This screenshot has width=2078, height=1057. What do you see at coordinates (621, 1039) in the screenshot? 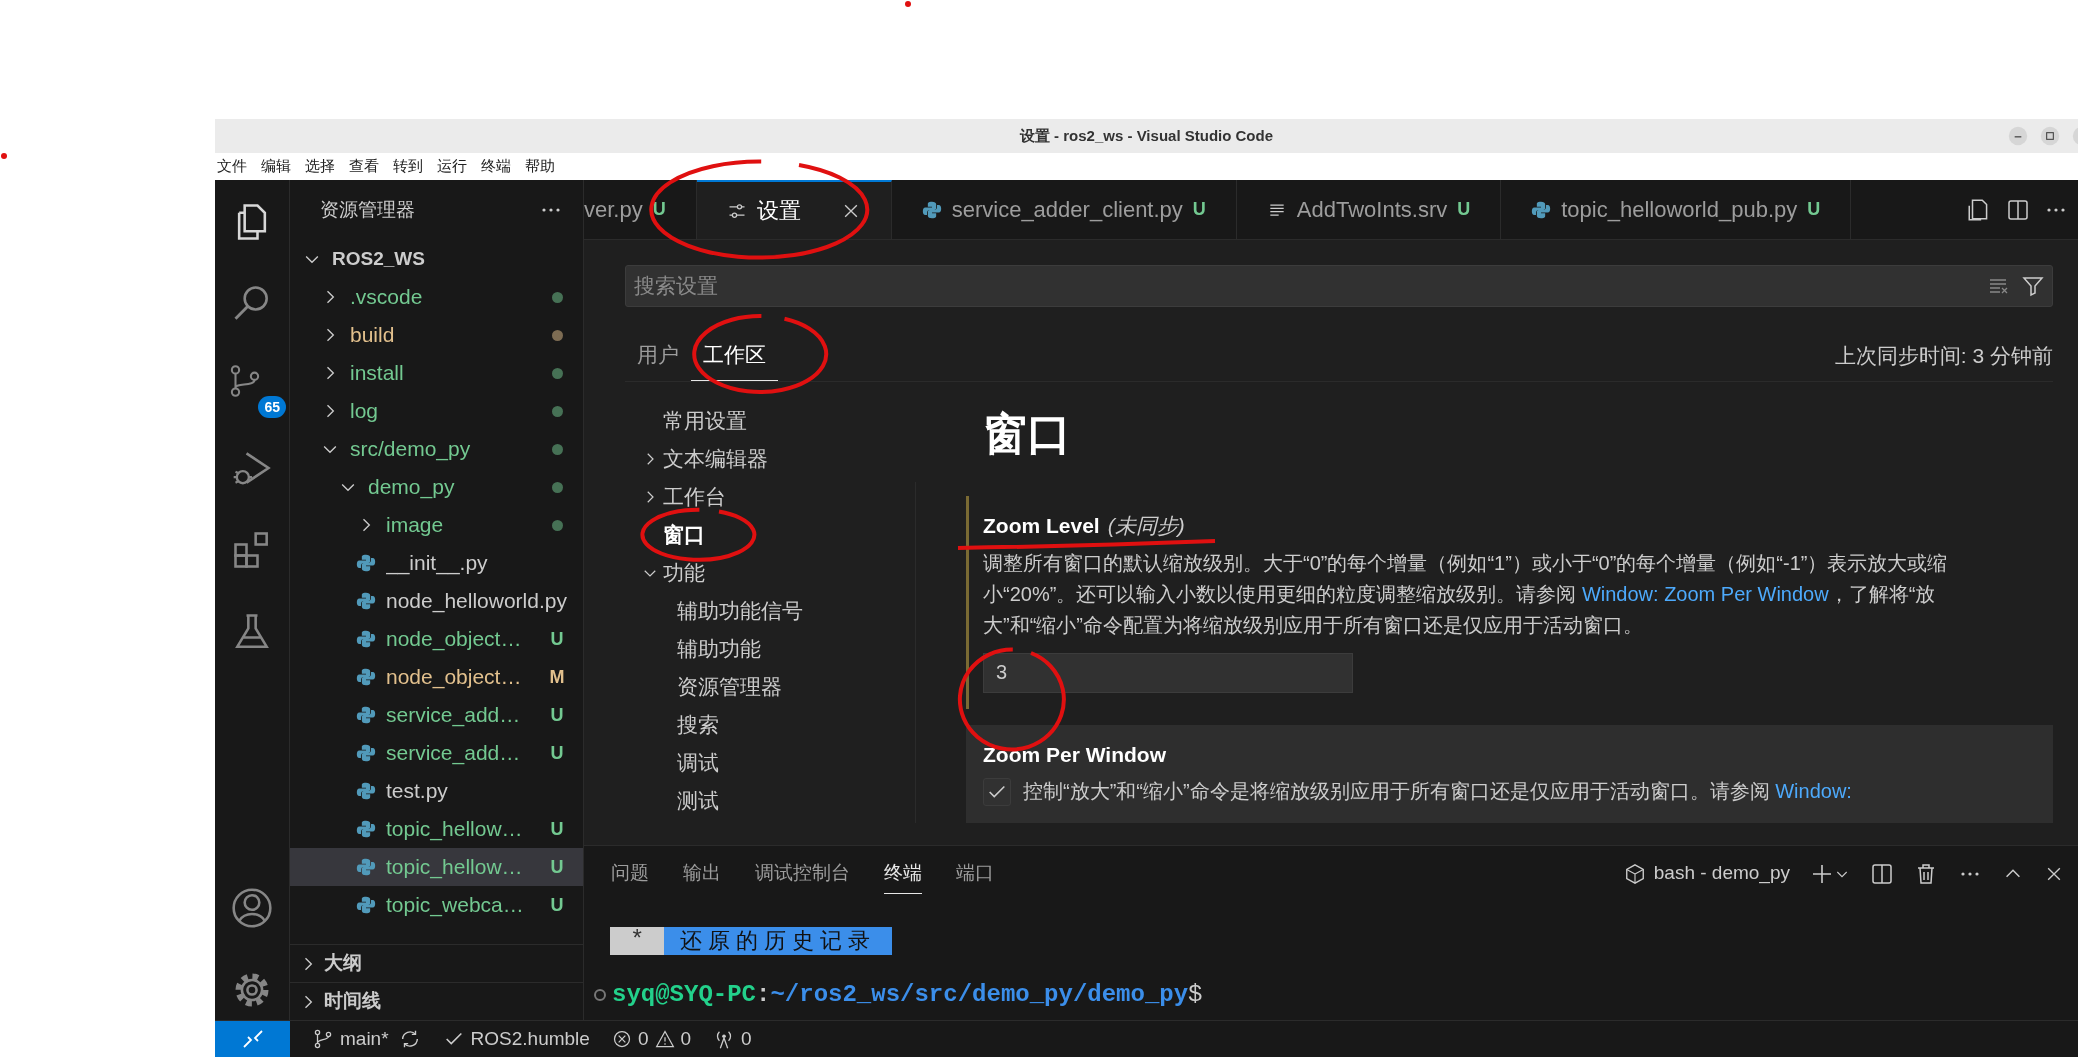
I see `error-icon` at bounding box center [621, 1039].